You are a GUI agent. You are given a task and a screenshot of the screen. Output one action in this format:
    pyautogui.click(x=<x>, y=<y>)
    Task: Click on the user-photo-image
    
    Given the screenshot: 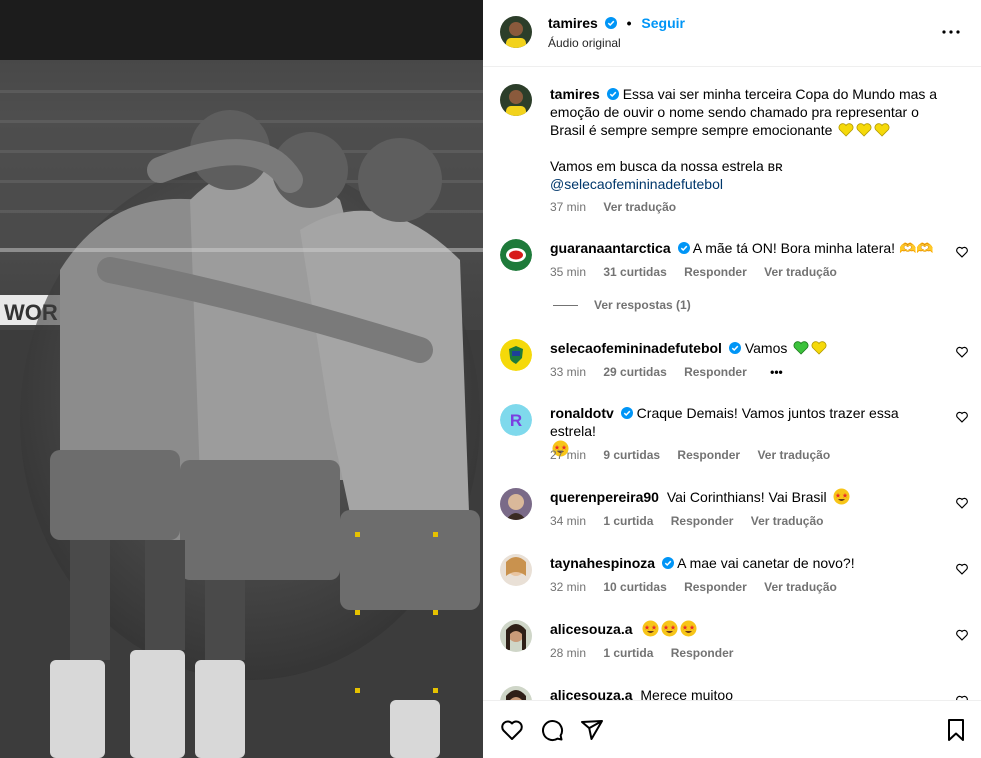 What is the action you would take?
    pyautogui.click(x=516, y=693)
    